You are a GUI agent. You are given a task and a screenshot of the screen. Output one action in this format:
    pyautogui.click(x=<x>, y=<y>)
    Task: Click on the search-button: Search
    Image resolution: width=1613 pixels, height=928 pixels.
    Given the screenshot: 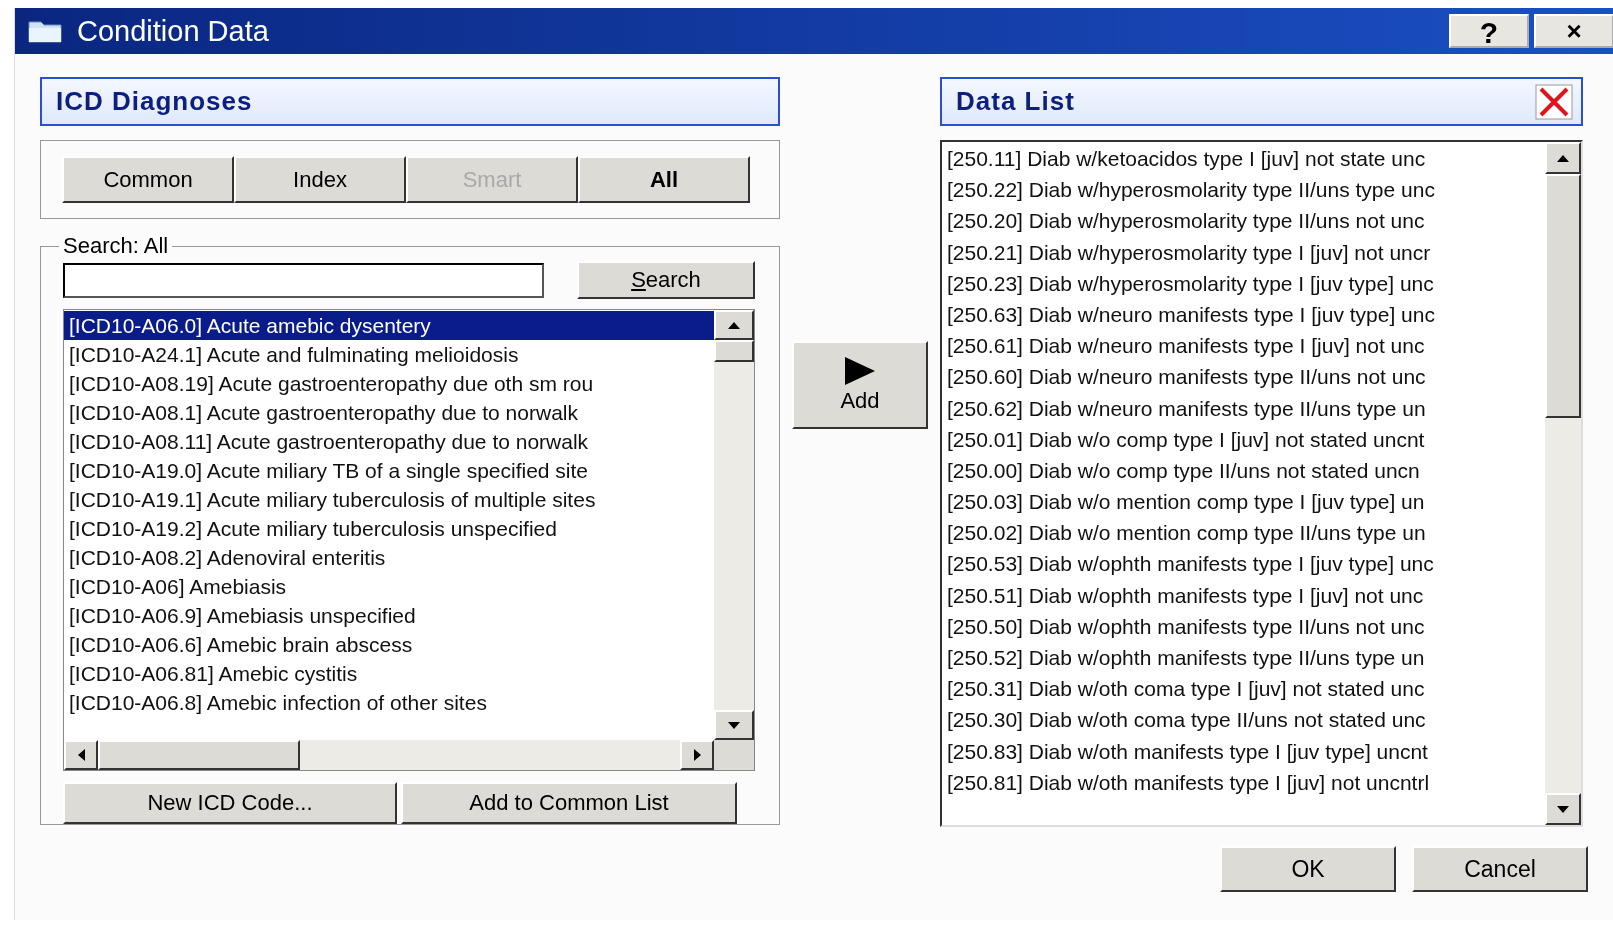 What is the action you would take?
    pyautogui.click(x=666, y=280)
    